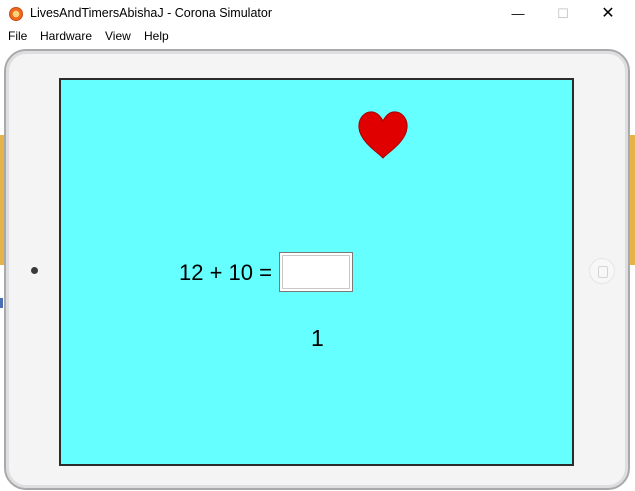 The width and height of the screenshot is (635, 491). Describe the element at coordinates (317, 37) in the screenshot. I see `menu-bar: File Hardware View Help` at that location.